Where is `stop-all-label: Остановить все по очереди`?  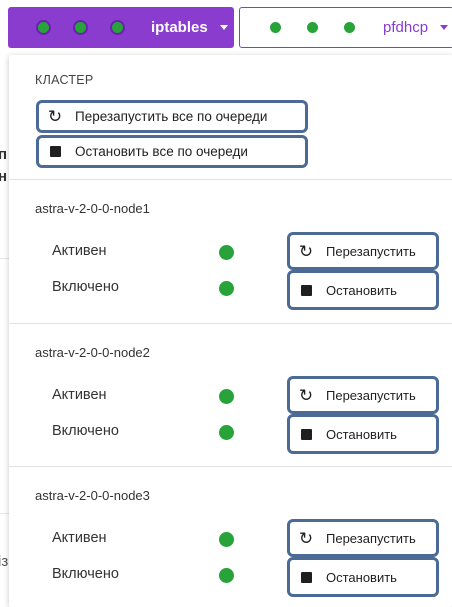 stop-all-label: Остановить все по очереди is located at coordinates (161, 151).